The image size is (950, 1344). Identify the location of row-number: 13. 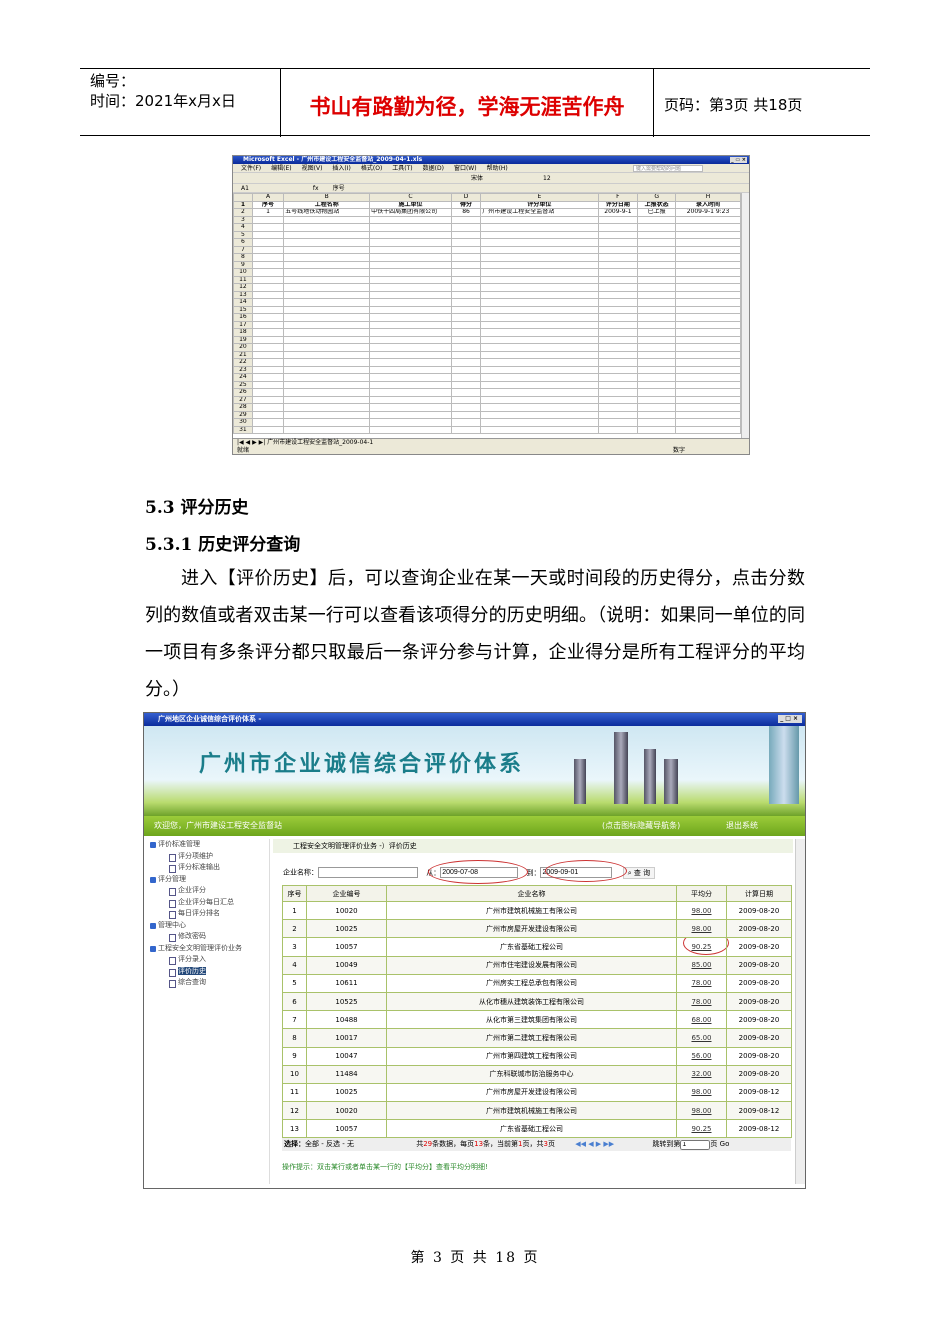
(243, 294).